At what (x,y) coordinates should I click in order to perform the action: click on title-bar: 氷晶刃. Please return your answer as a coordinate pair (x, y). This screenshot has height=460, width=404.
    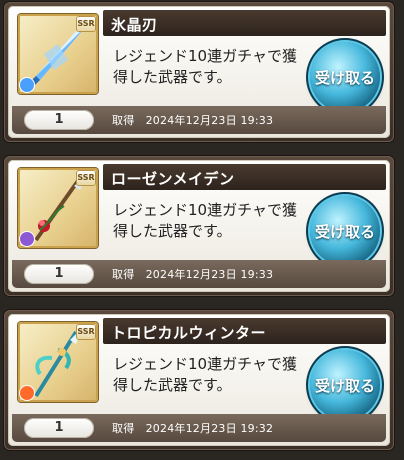
    Looking at the image, I should click on (244, 23).